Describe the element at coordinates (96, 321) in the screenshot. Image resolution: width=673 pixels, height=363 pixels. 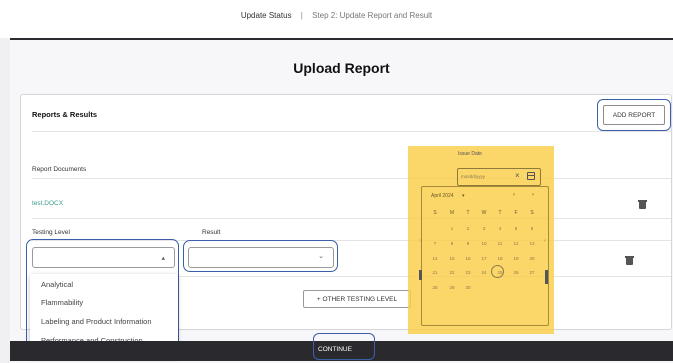
I see `option-labeling: Labeling and Product Information` at that location.